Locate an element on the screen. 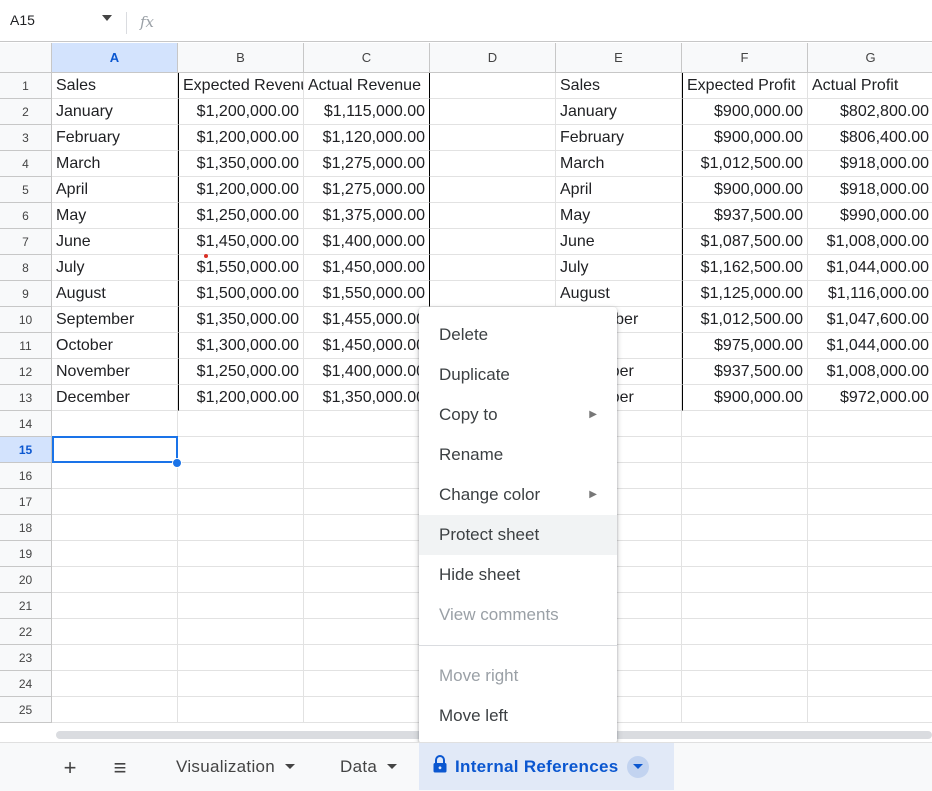  cell-b22 is located at coordinates (241, 632).